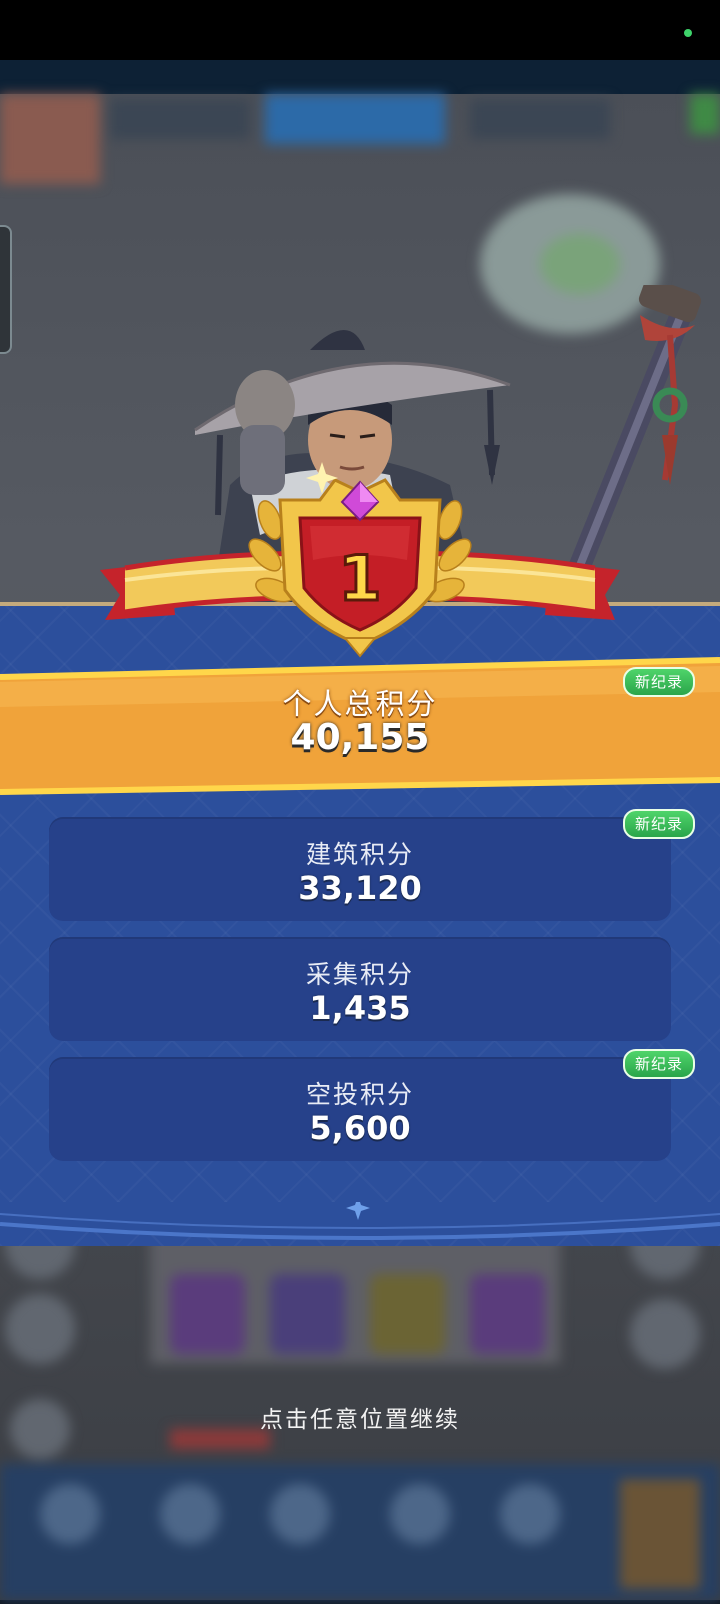 This screenshot has height=1604, width=720. Describe the element at coordinates (359, 1094) in the screenshot. I see `airdrop-score-label: 空投积分` at that location.